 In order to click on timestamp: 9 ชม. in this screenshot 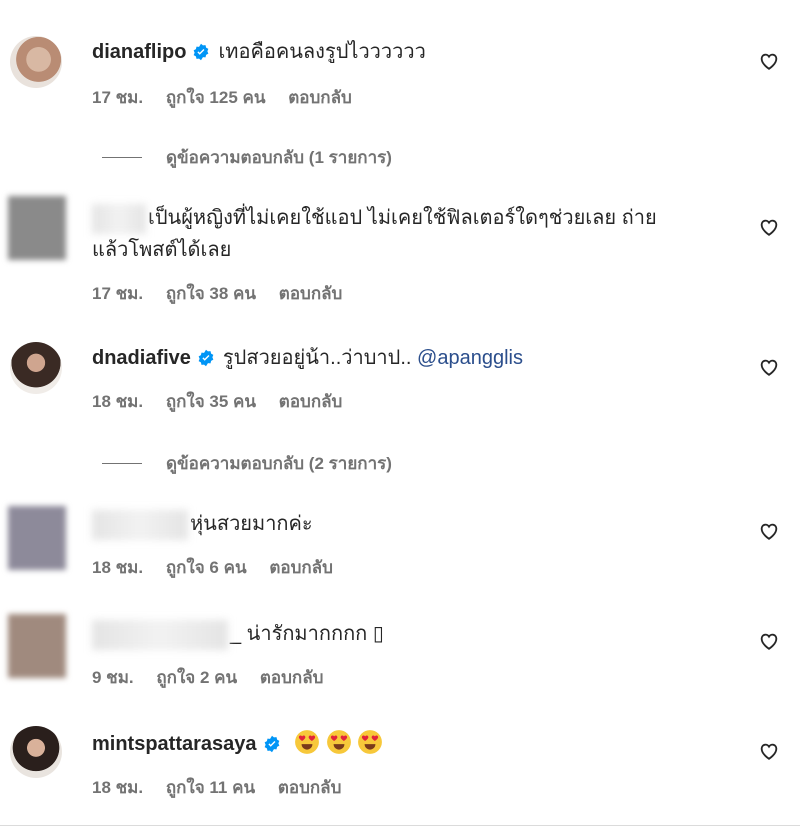, I will do `click(113, 677)`.